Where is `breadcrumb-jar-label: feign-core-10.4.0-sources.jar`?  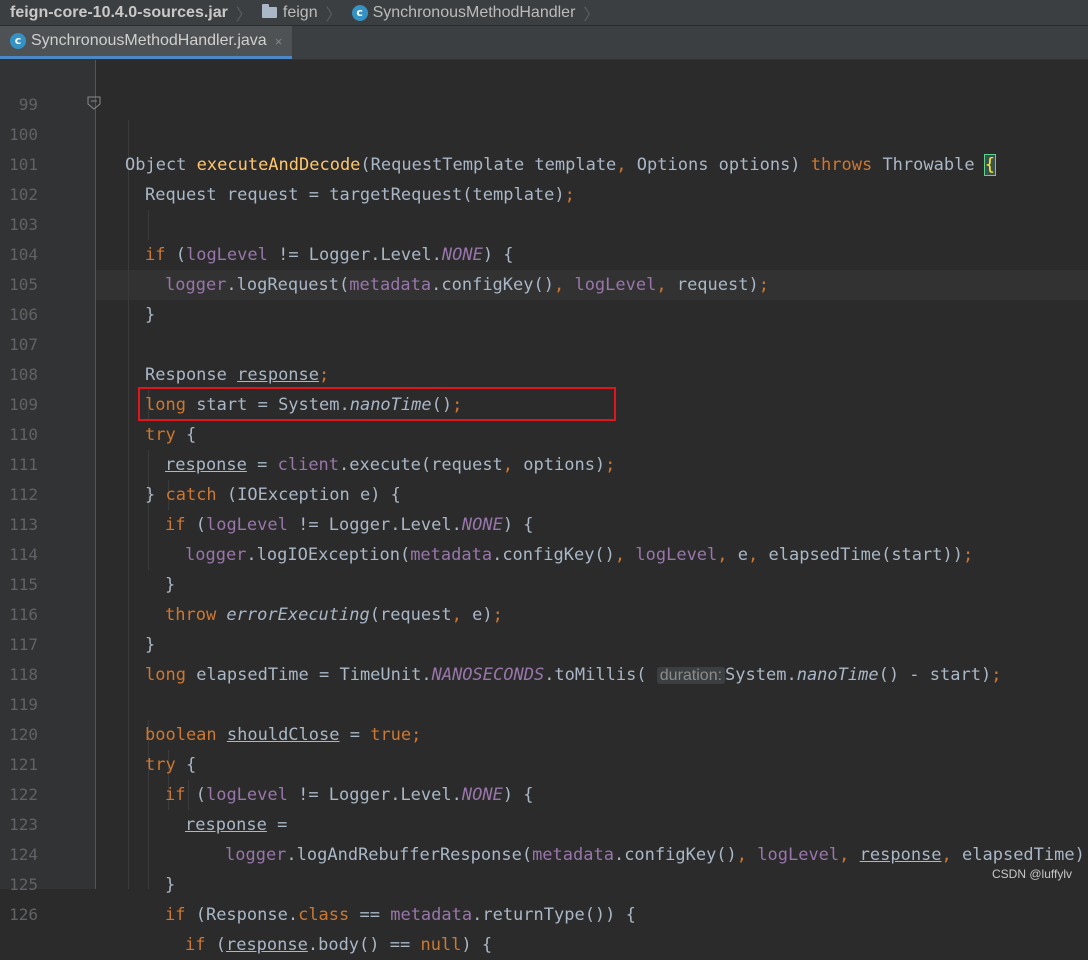 breadcrumb-jar-label: feign-core-10.4.0-sources.jar is located at coordinates (119, 12).